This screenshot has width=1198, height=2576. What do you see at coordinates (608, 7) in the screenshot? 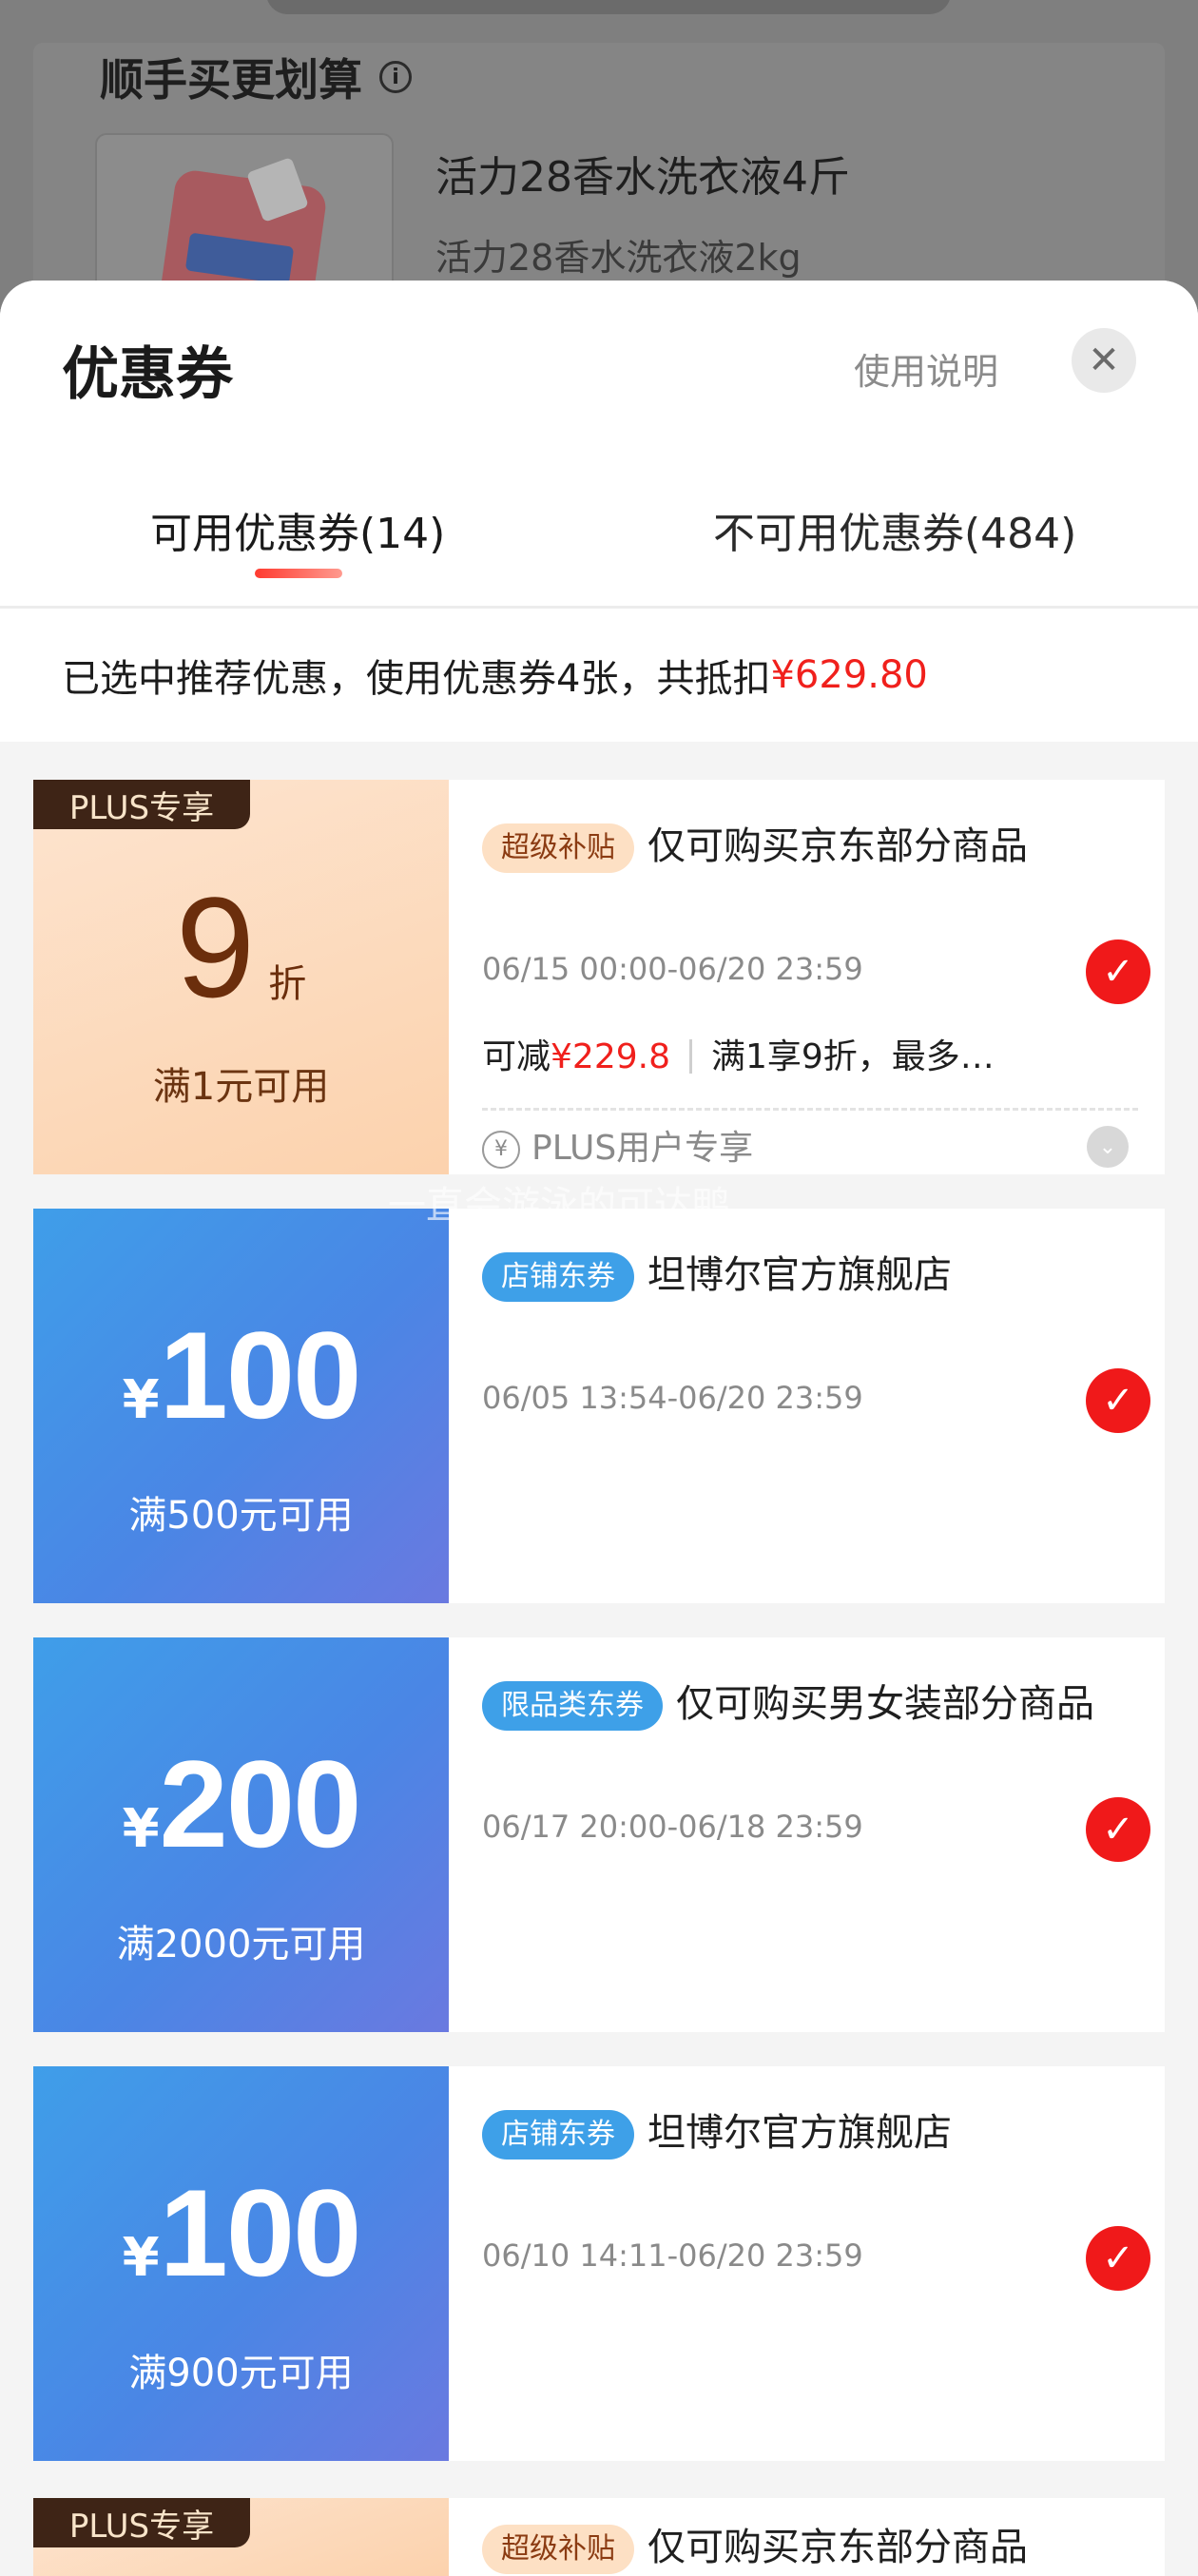
I see `background-top-pill` at bounding box center [608, 7].